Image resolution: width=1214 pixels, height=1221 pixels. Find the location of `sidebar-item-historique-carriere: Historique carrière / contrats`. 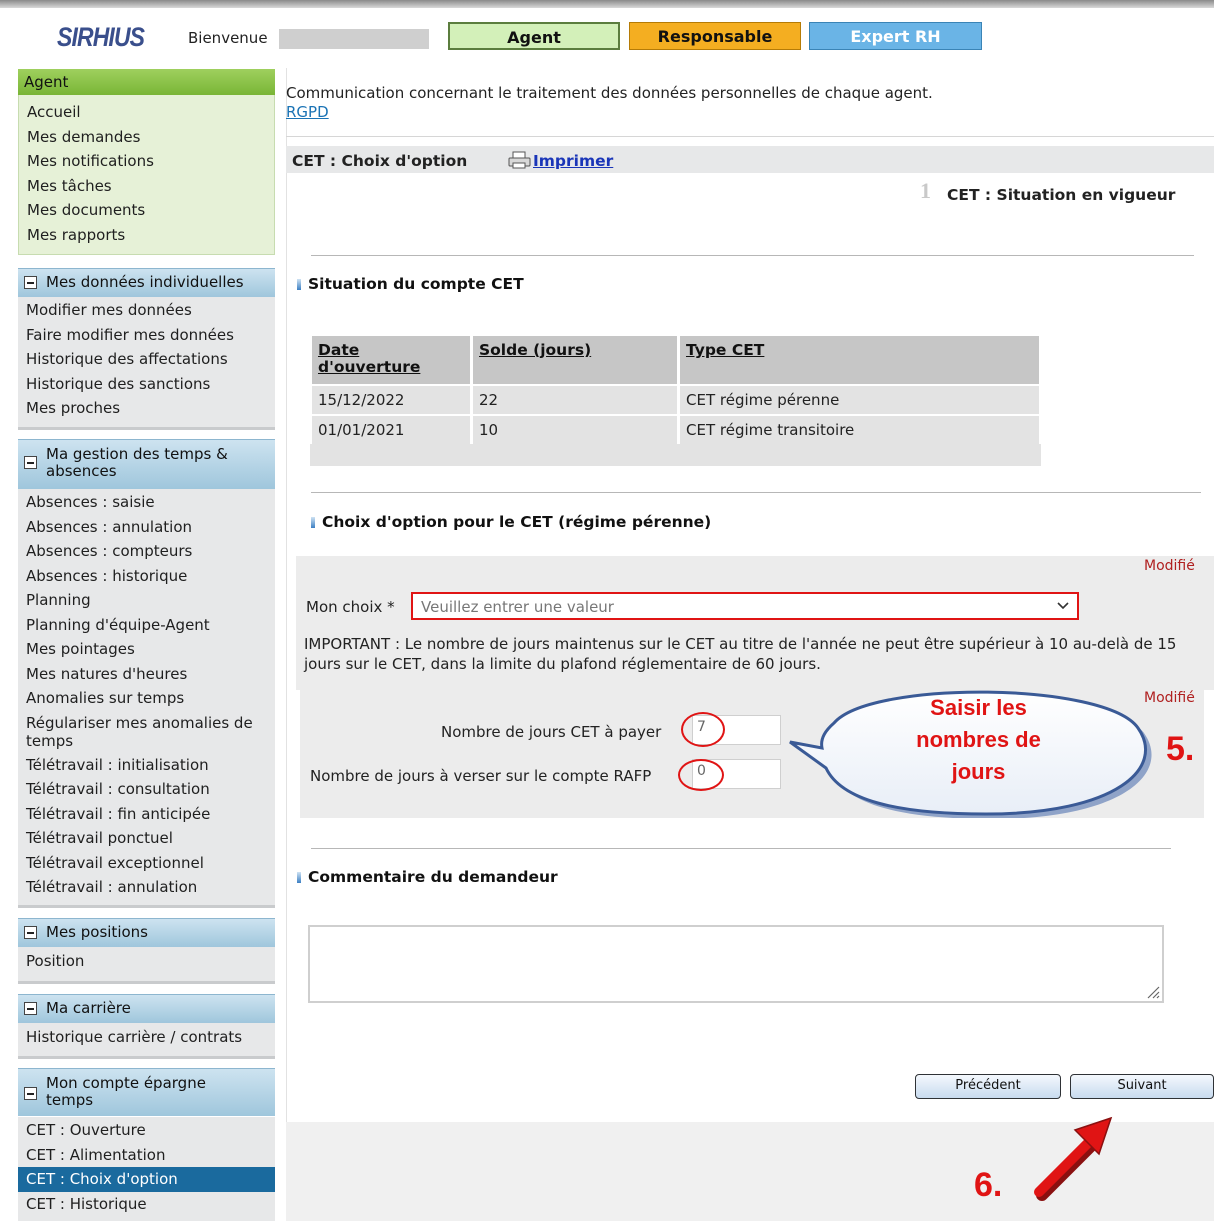

sidebar-item-historique-carriere: Historique carrière / contrats is located at coordinates (146, 1037).